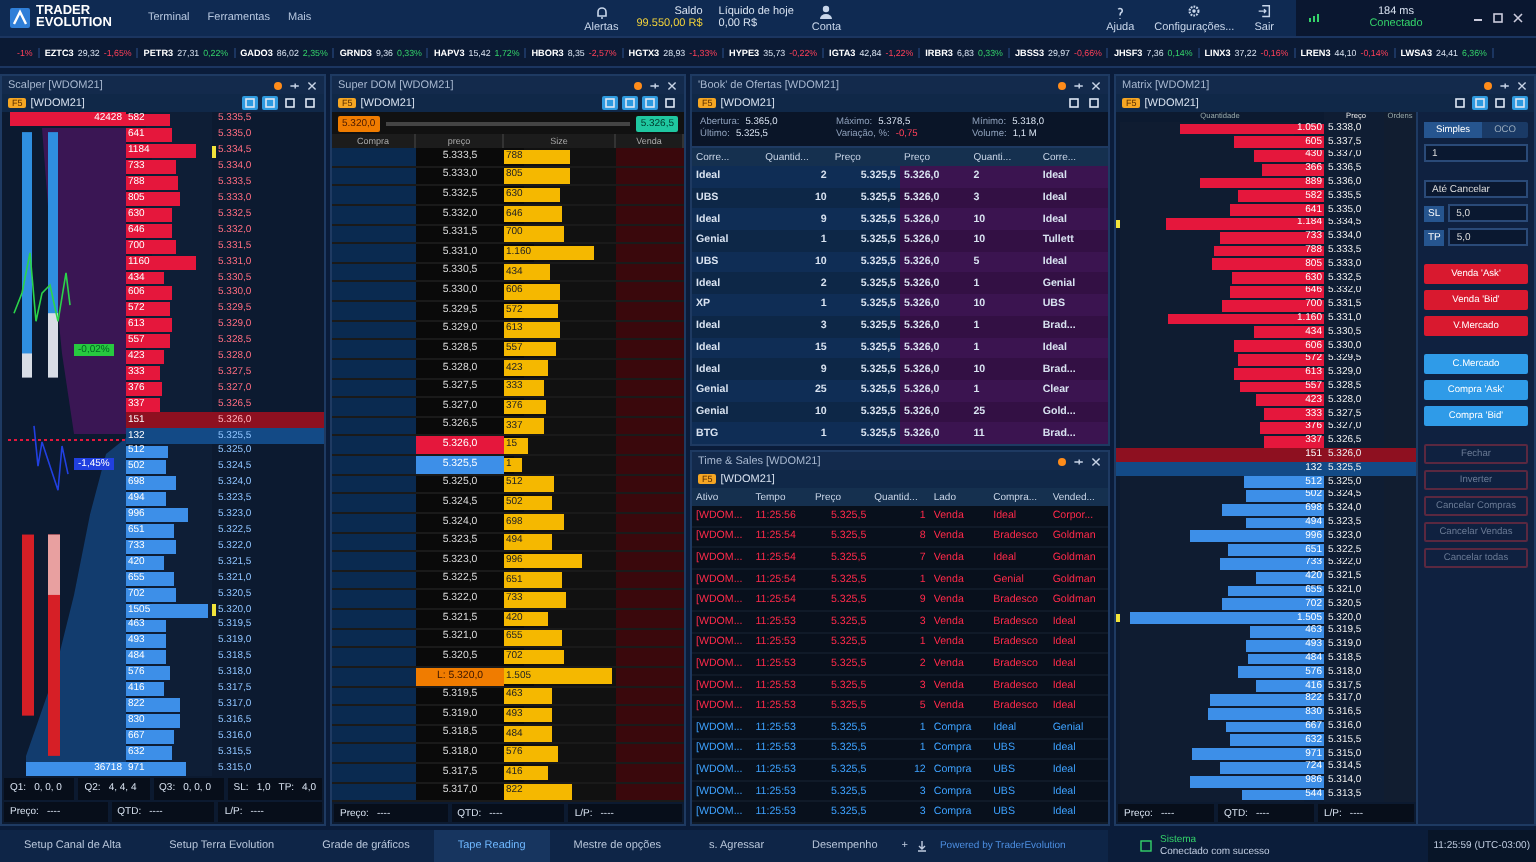  I want to click on spread-line, so click(67, 439).